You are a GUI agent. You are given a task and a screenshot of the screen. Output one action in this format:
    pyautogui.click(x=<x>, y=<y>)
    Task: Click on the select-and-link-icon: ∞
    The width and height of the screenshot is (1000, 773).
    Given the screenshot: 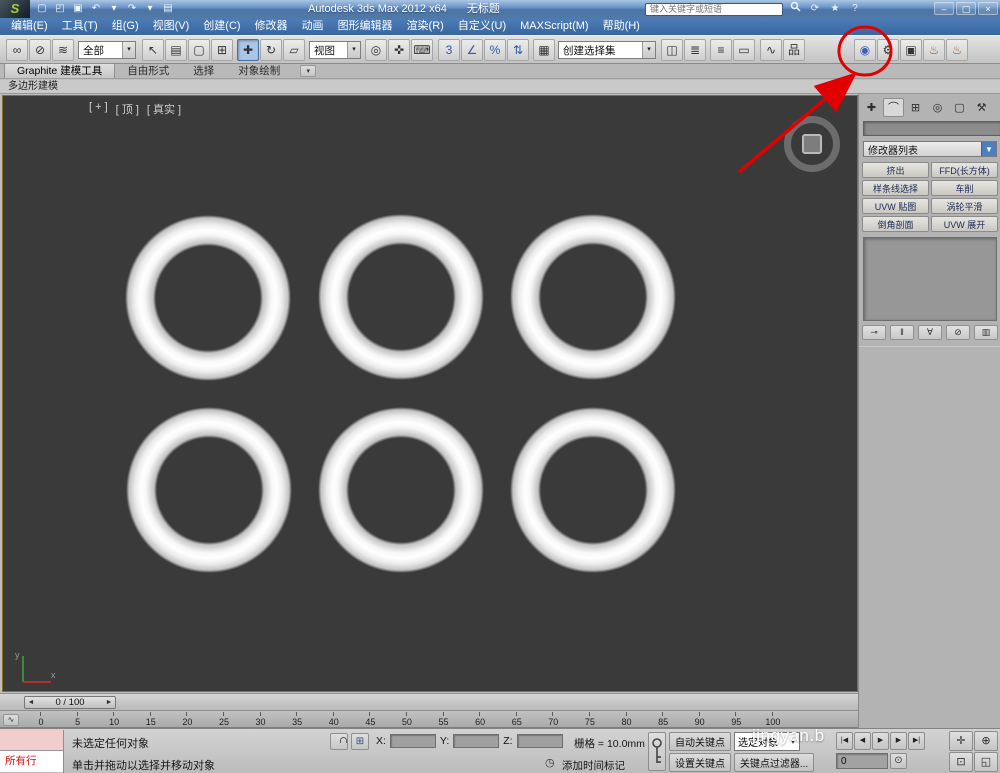 What is the action you would take?
    pyautogui.click(x=17, y=50)
    